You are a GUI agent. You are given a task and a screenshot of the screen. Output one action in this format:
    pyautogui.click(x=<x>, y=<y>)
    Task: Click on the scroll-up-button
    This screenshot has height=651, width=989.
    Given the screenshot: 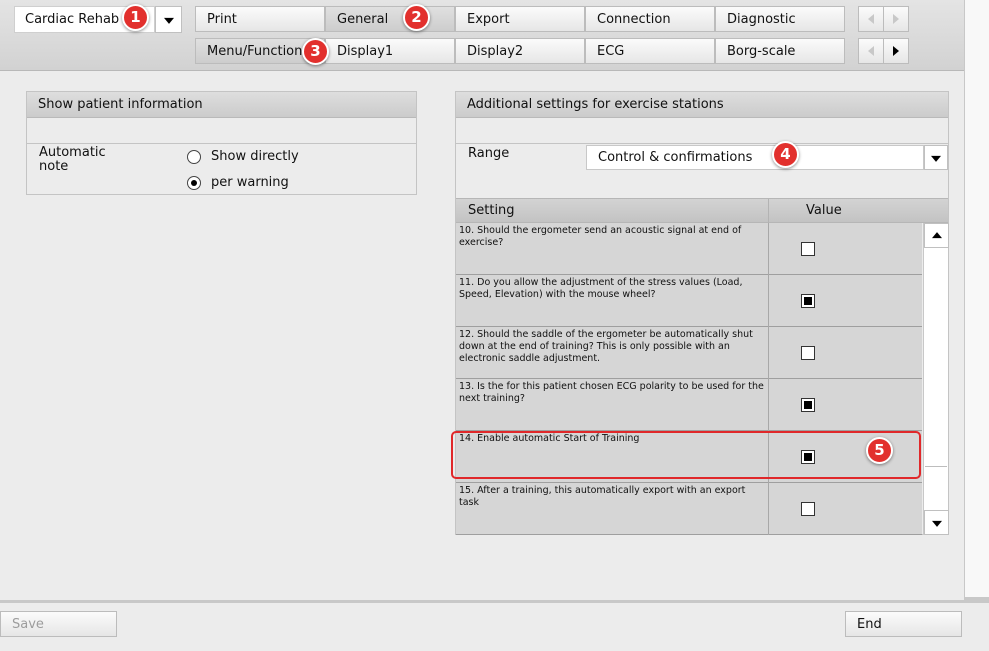 What is the action you would take?
    pyautogui.click(x=936, y=235)
    